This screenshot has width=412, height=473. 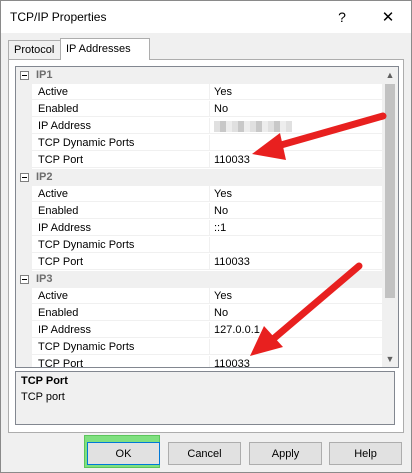 What do you see at coordinates (342, 17) in the screenshot?
I see `help-icon: ?` at bounding box center [342, 17].